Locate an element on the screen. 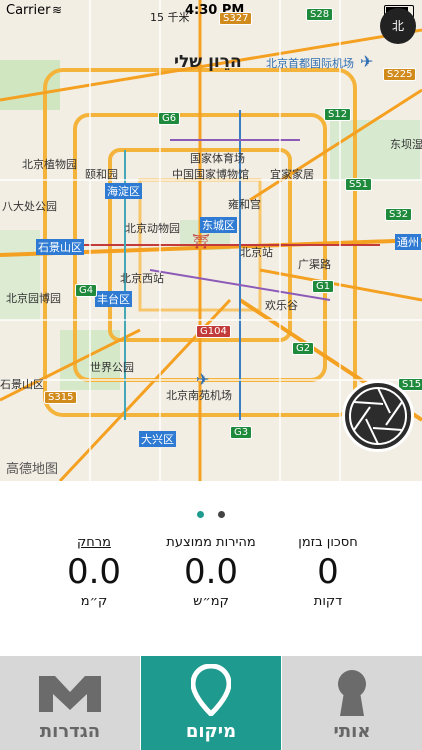 The image size is (422, 750). tab-label: אותי is located at coordinates (352, 731).